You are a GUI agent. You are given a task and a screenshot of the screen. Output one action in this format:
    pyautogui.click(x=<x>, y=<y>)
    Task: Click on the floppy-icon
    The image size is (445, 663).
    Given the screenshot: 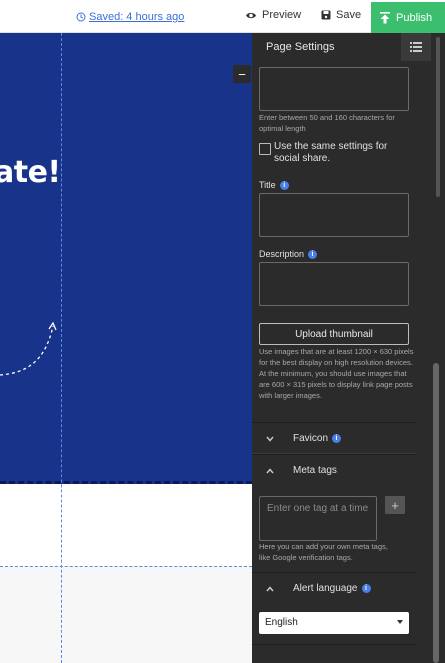 What is the action you would take?
    pyautogui.click(x=326, y=15)
    